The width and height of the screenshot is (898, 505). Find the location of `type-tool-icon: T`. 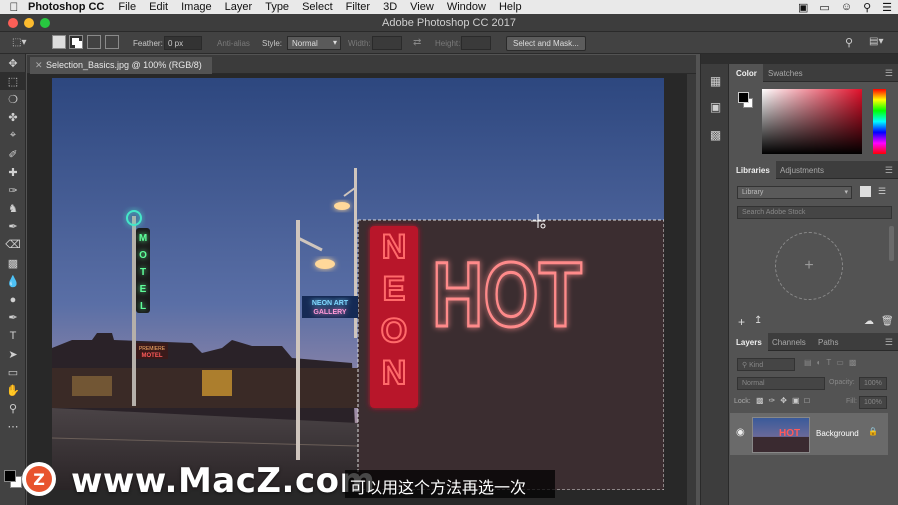

type-tool-icon: T is located at coordinates (13, 336).